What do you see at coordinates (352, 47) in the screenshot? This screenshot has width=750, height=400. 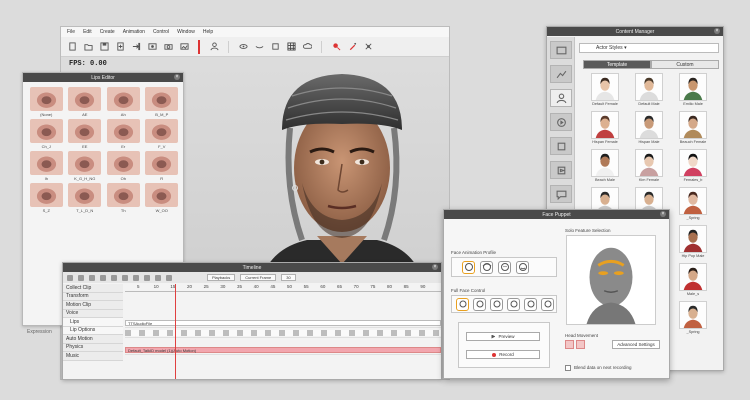 I see `paint-icon` at bounding box center [352, 47].